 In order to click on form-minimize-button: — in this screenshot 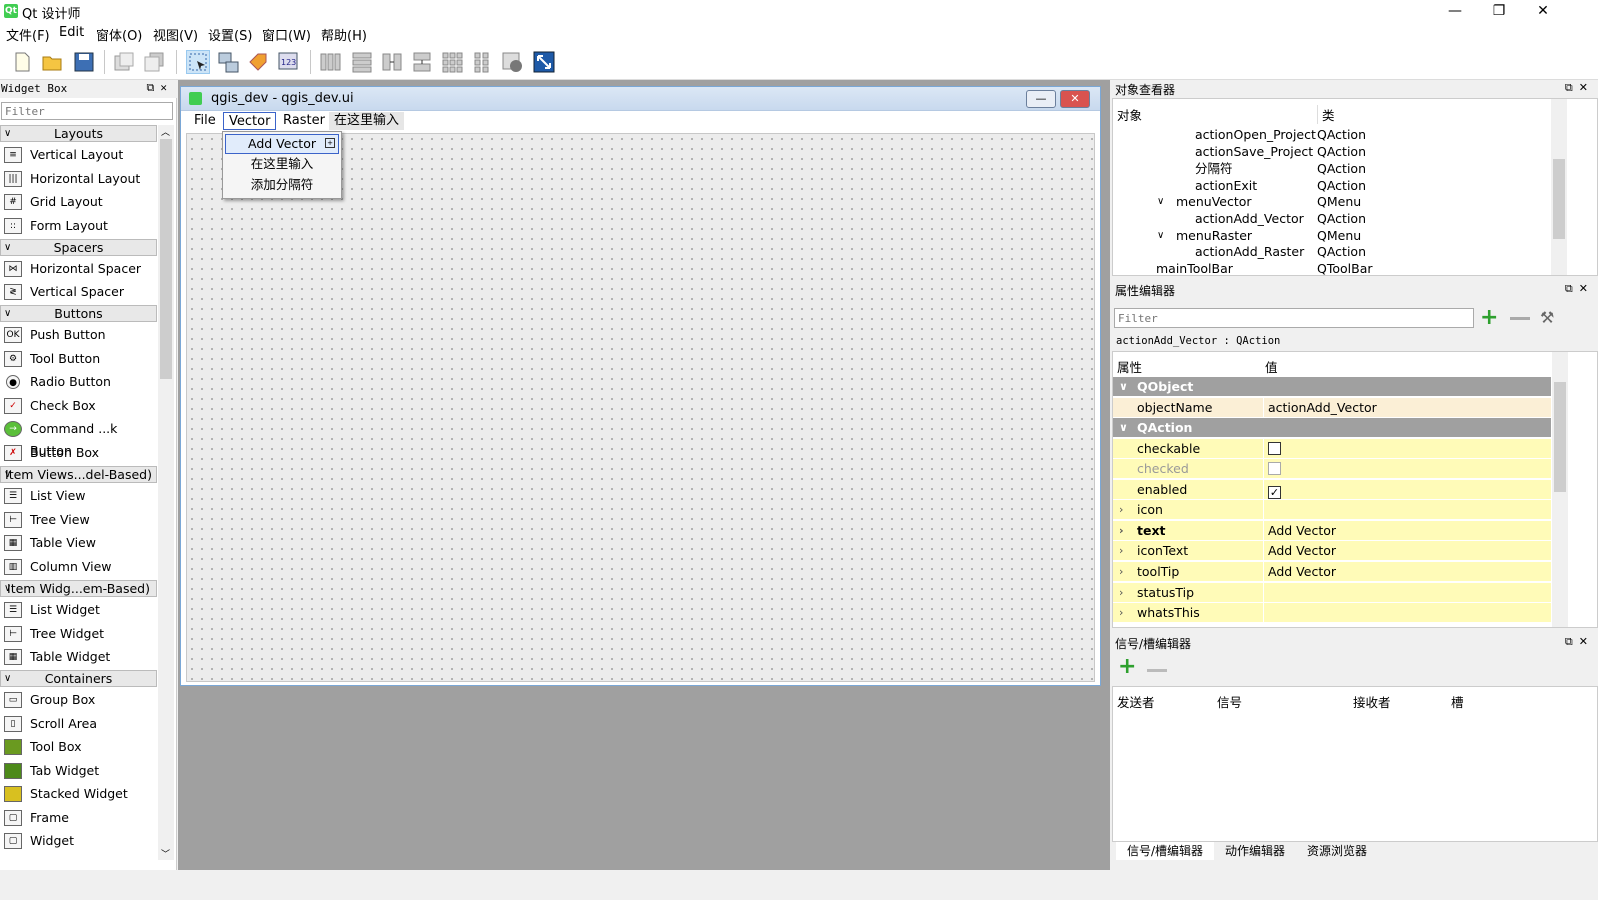, I will do `click(1041, 99)`.